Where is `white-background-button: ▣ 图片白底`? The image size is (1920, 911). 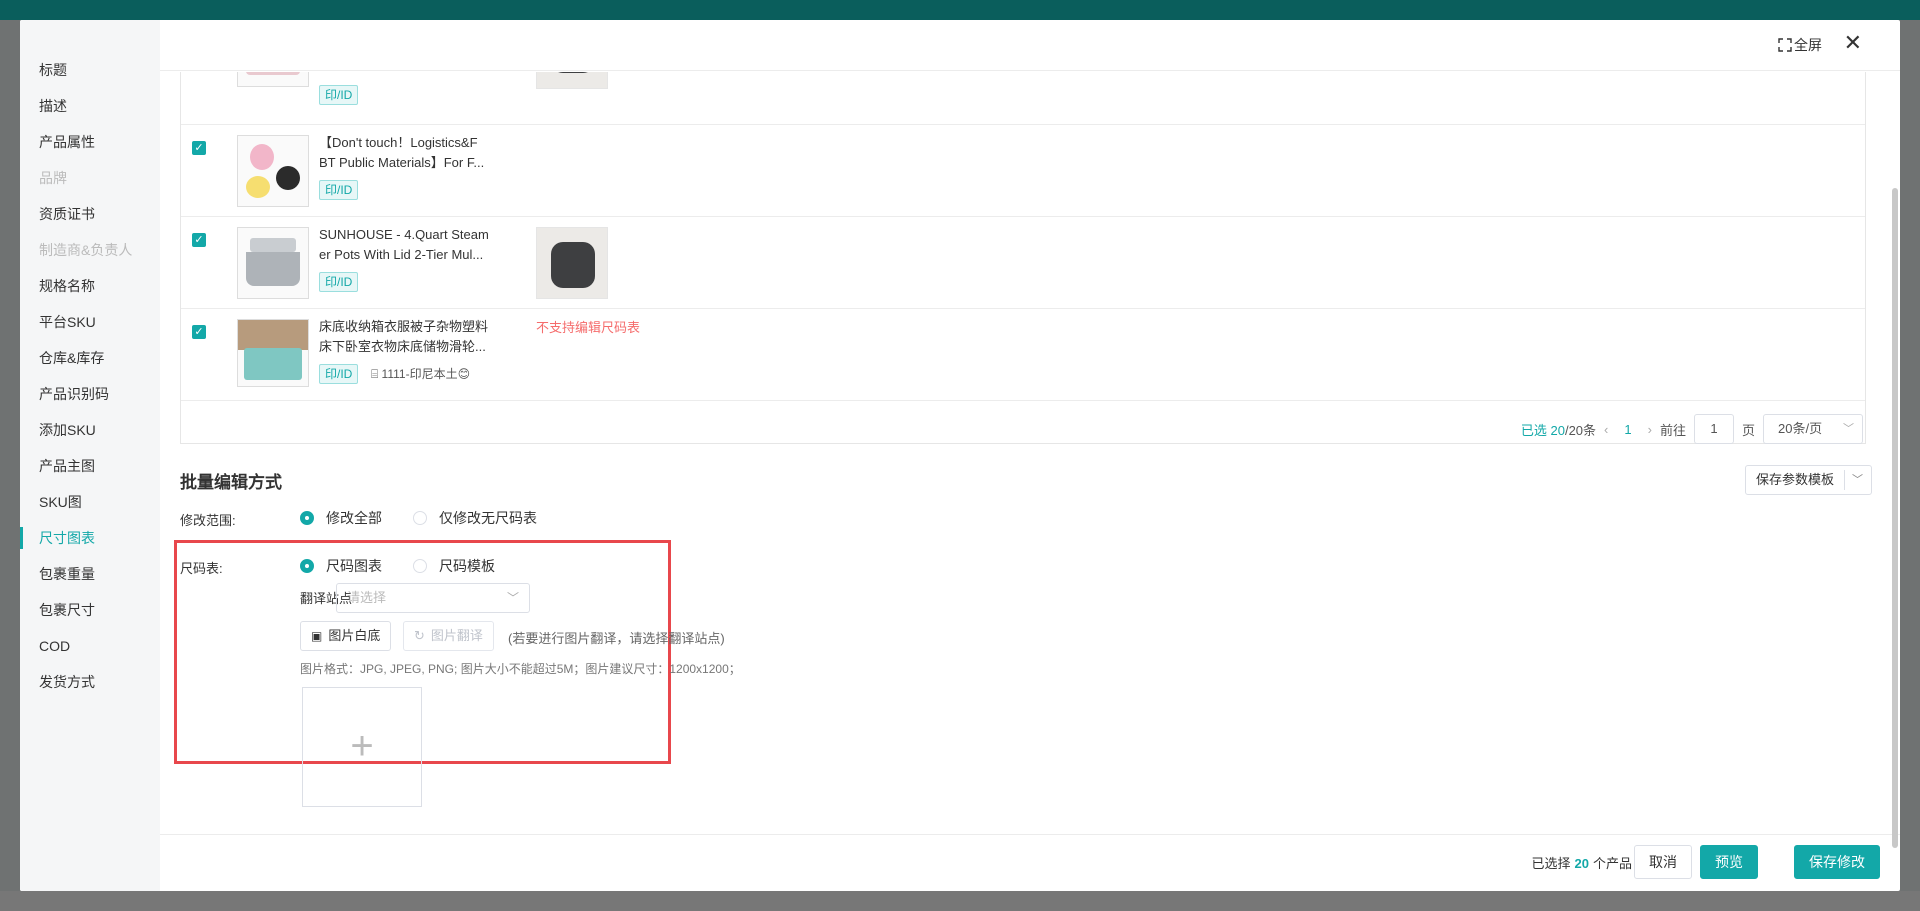
white-background-button: ▣ 图片白底 is located at coordinates (346, 636).